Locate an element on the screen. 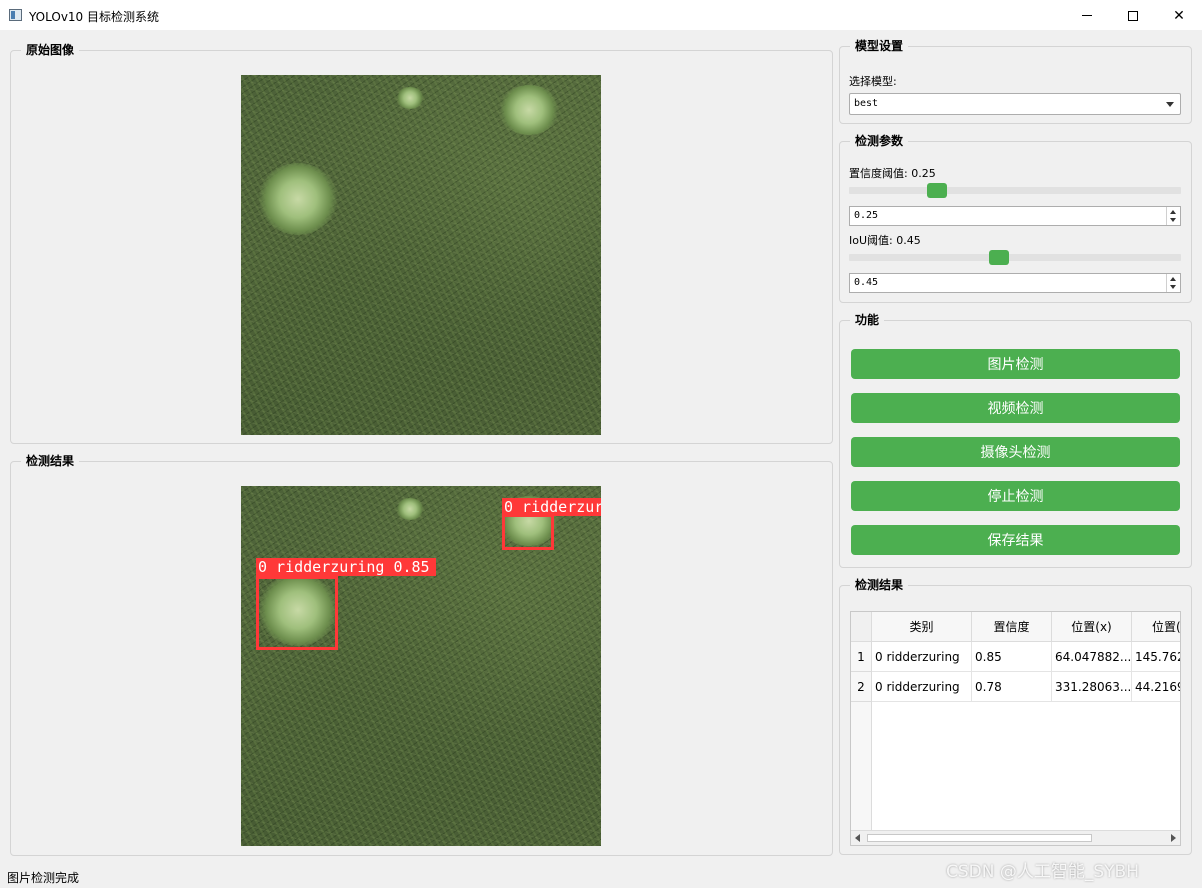 This screenshot has width=1202, height=888. watermark: CSDN @人工智能_SYBH is located at coordinates (1042, 872).